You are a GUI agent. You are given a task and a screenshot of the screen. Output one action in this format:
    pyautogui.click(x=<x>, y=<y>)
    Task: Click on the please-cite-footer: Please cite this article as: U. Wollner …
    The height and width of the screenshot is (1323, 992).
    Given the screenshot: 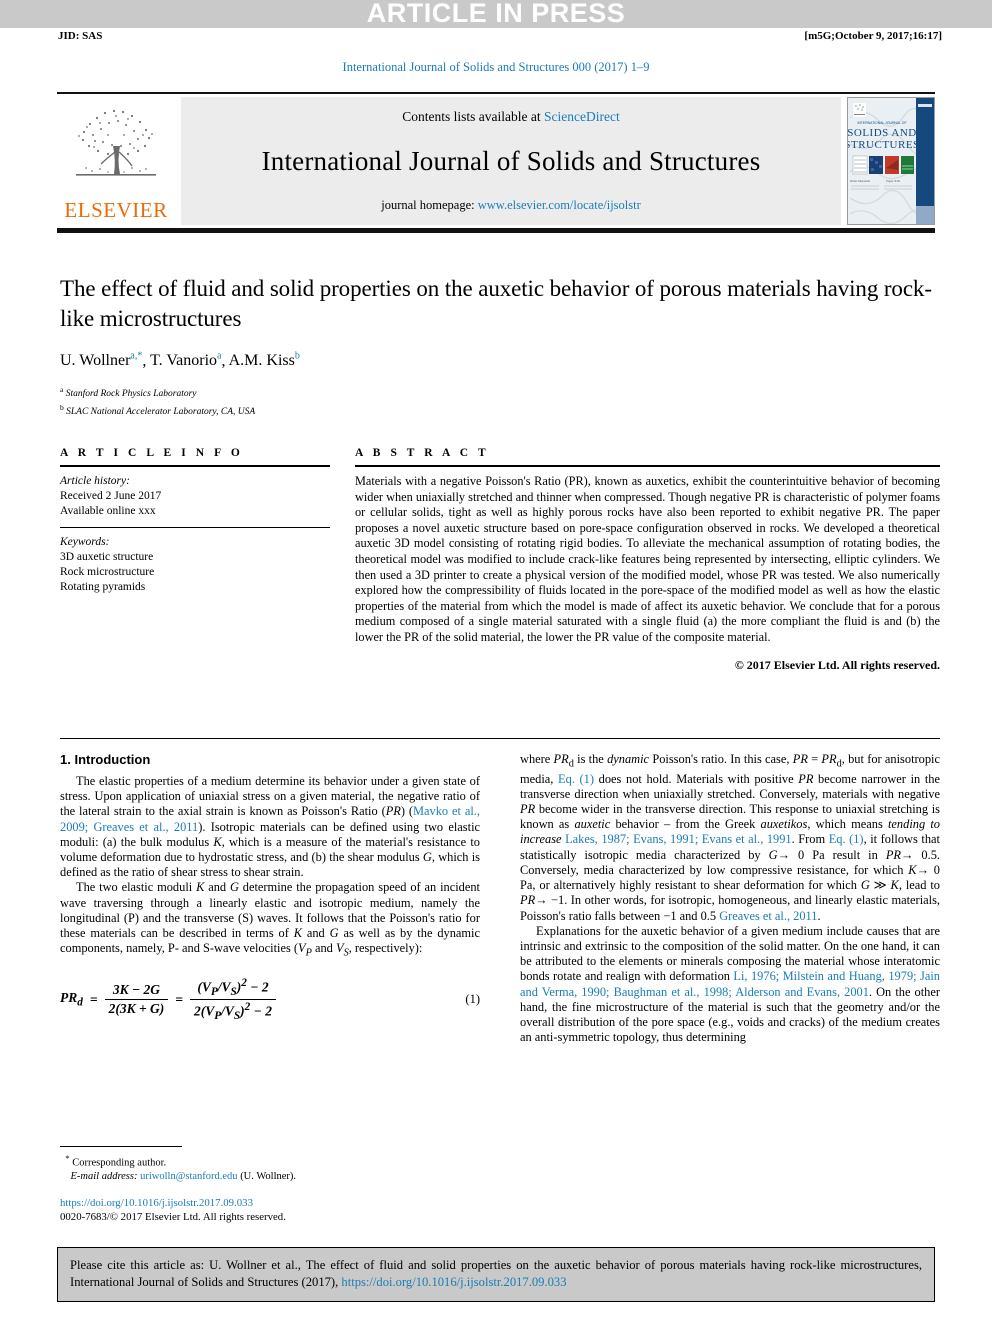 What is the action you would take?
    pyautogui.click(x=496, y=1274)
    